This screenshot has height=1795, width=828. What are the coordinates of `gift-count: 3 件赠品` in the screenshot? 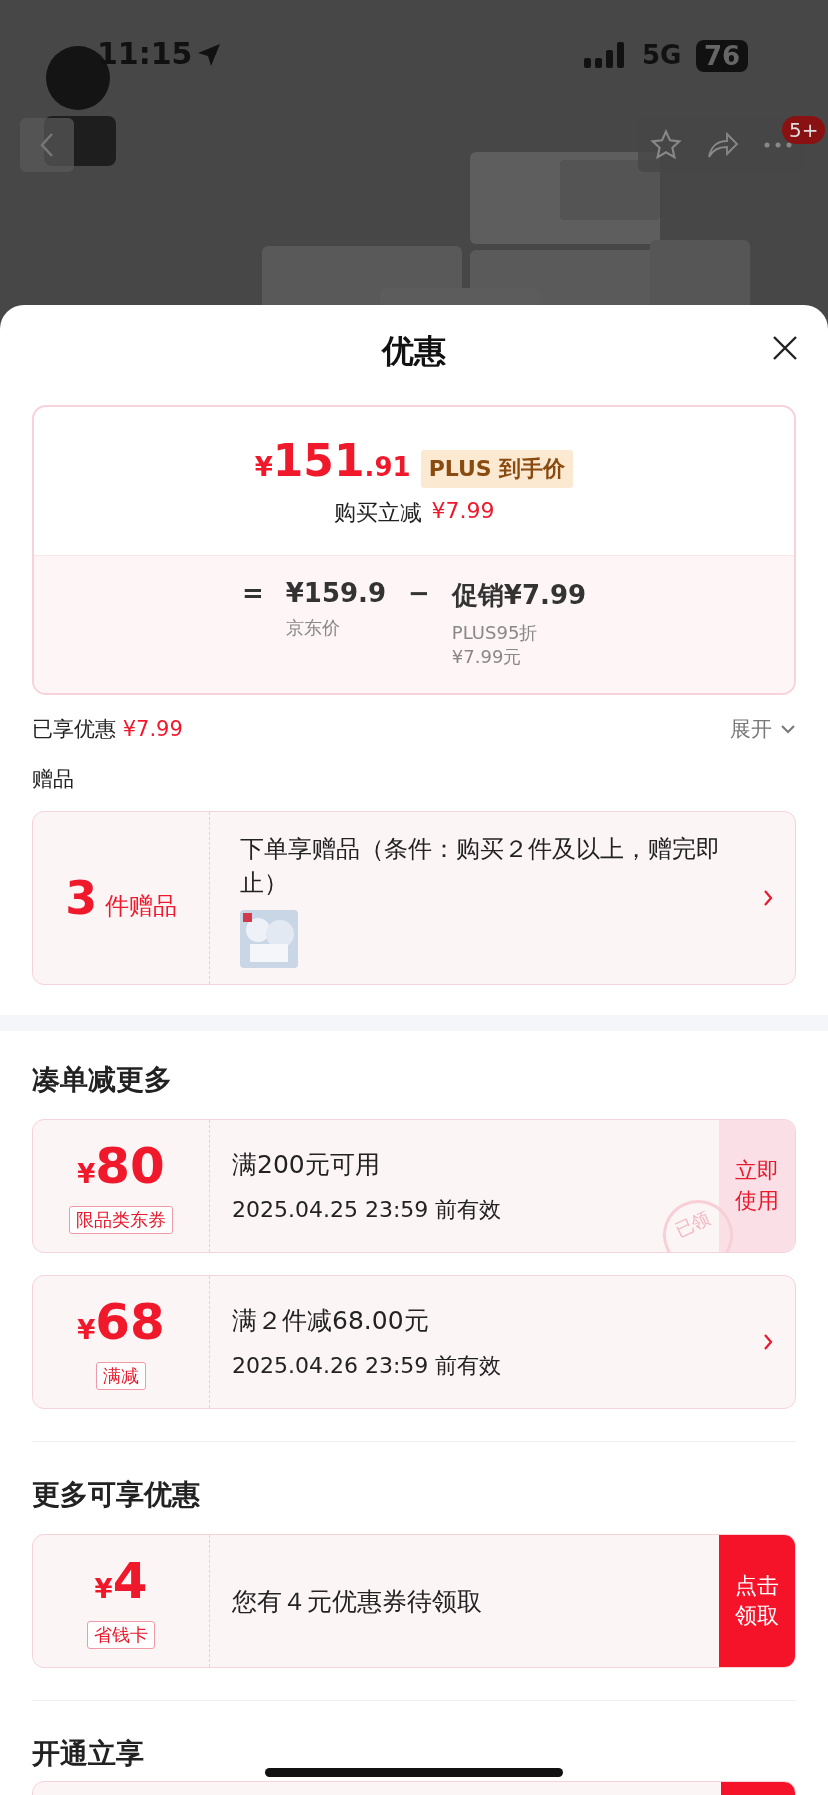 It's located at (121, 898).